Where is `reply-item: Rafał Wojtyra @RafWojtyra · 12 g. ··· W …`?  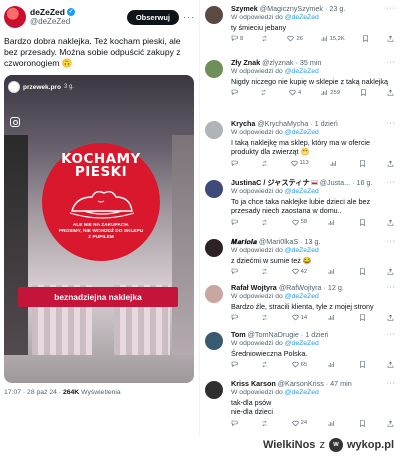
reply-item: Rafał Wojtyra @RafWojtyra · 12 g. ··· W … is located at coordinates (300, 302).